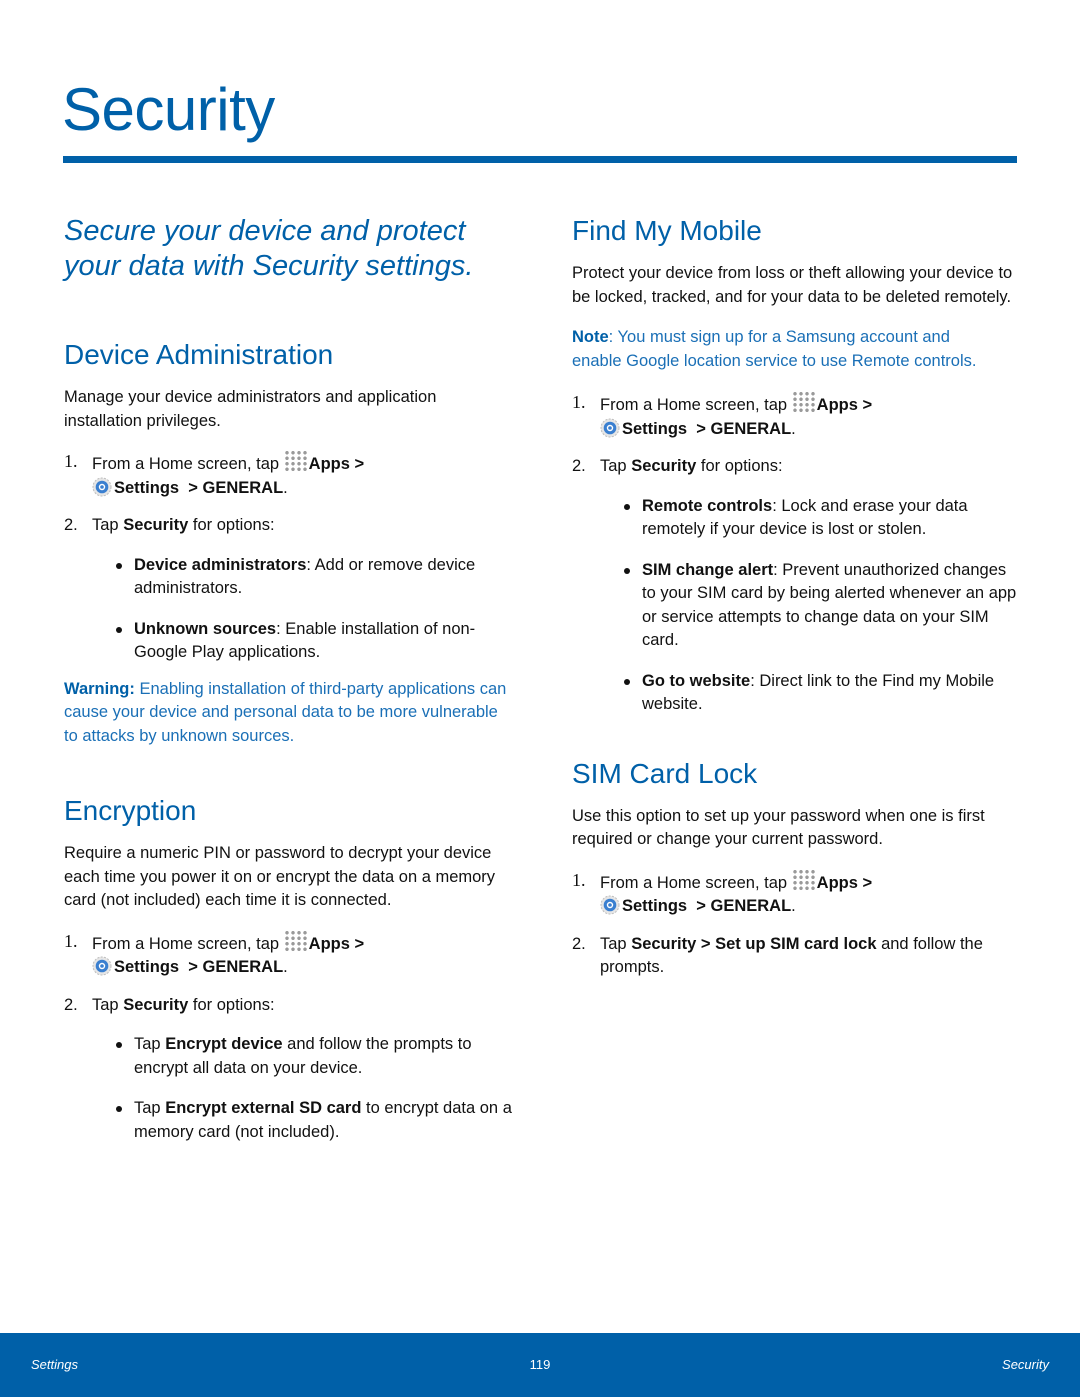 The height and width of the screenshot is (1397, 1080). Describe the element at coordinates (665, 773) in the screenshot. I see `section-heading: SIM Card Lock` at that location.